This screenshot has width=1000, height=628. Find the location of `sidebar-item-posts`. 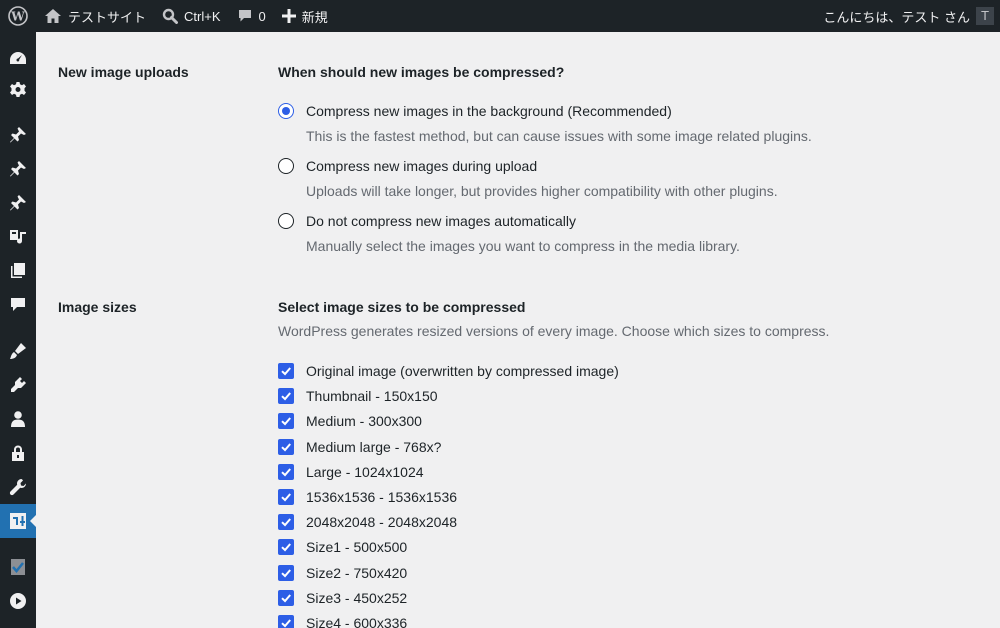

sidebar-item-posts is located at coordinates (18, 135).